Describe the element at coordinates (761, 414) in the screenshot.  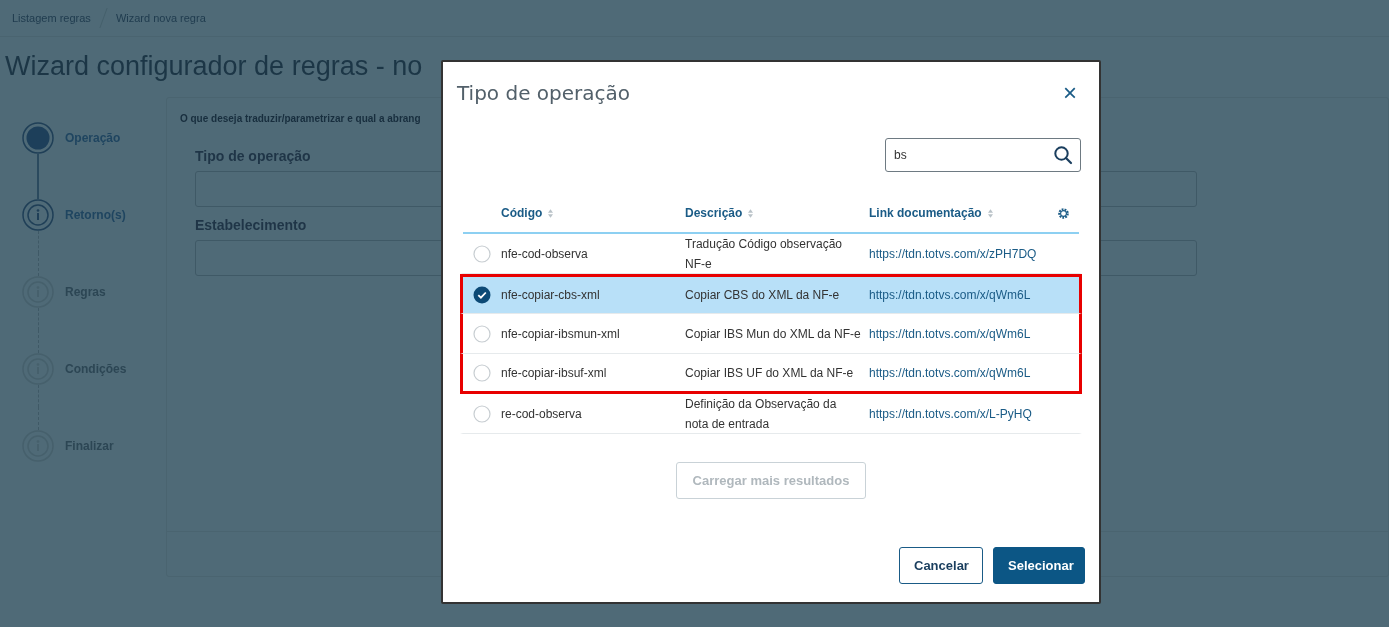
I see `table-cell-text: Definição da Observação da nota de entrada` at that location.